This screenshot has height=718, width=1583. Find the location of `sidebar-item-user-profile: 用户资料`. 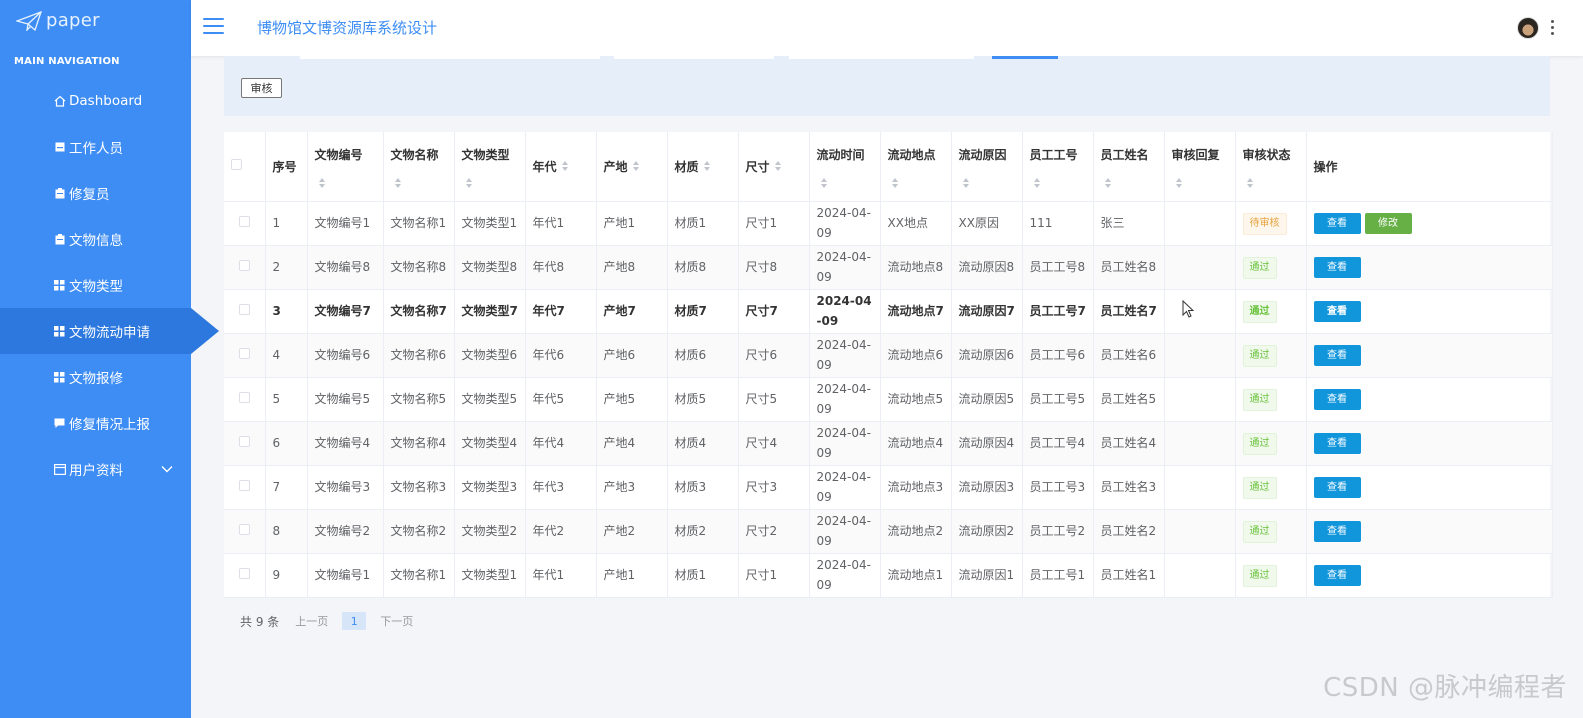

sidebar-item-user-profile: 用户资料 is located at coordinates (95, 469).